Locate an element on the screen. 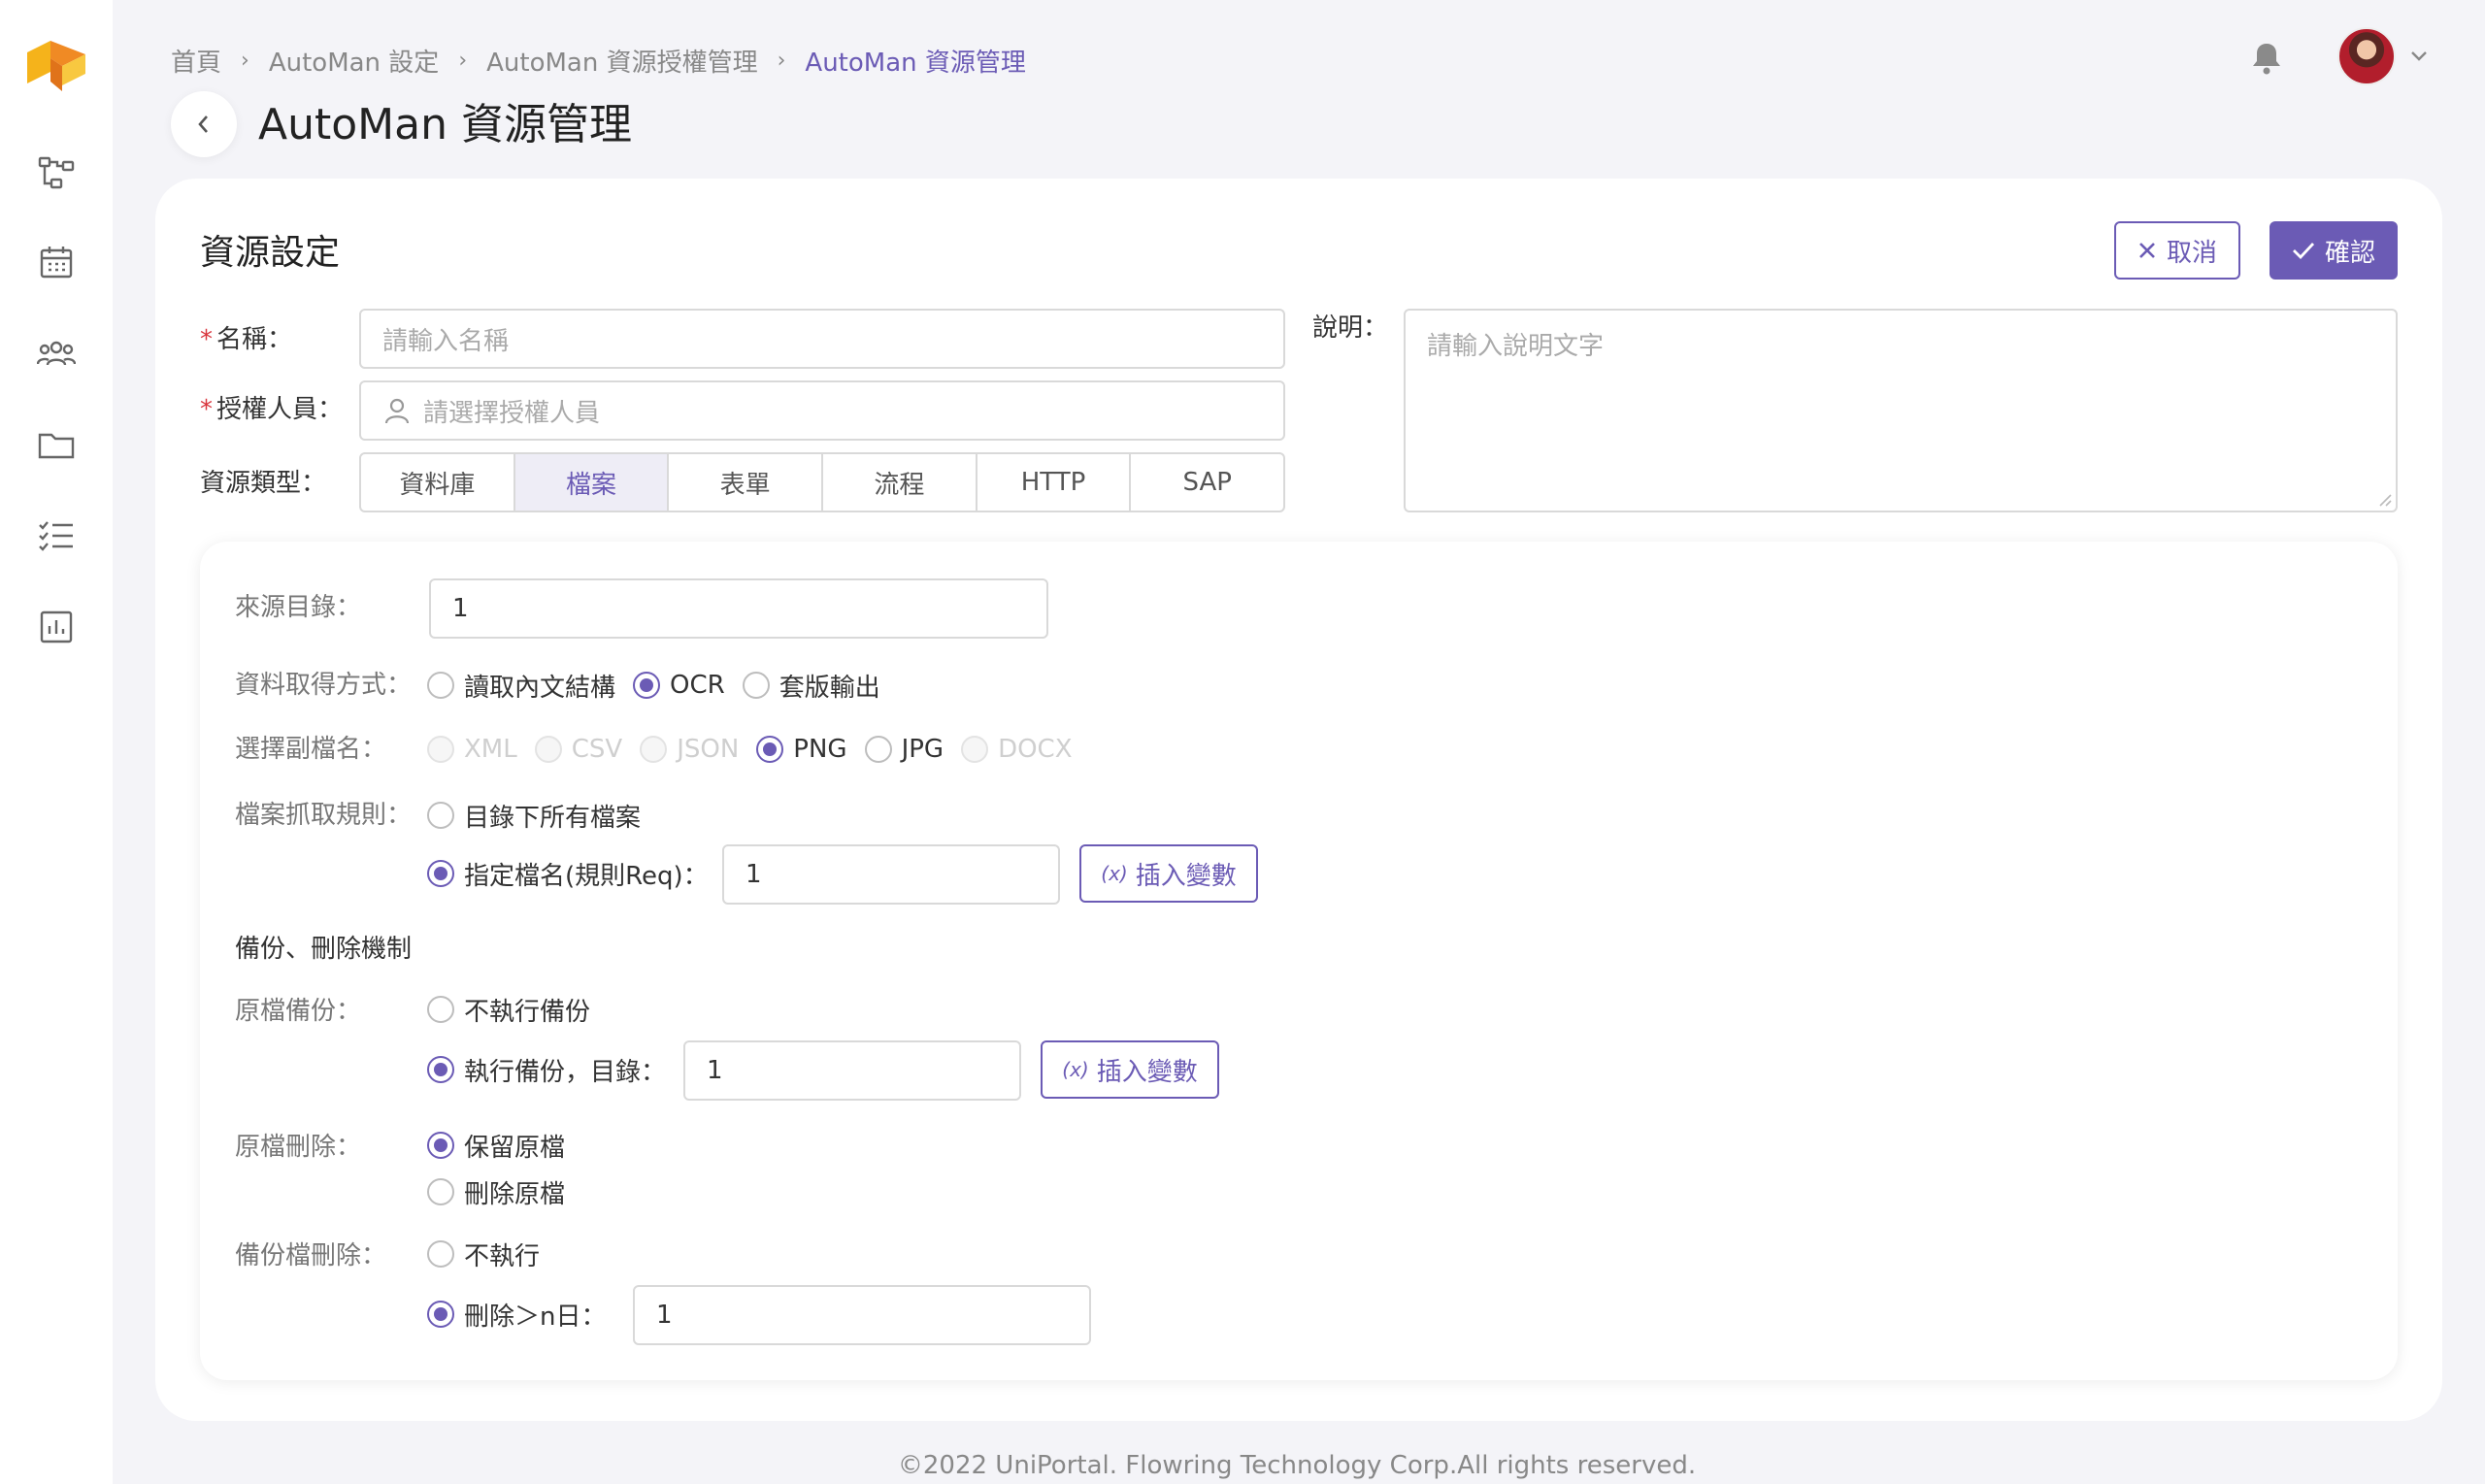 The height and width of the screenshot is (1484, 2485). fetch-method-group: 讀取內文結構 OCR 套版輸出 is located at coordinates (663, 685).